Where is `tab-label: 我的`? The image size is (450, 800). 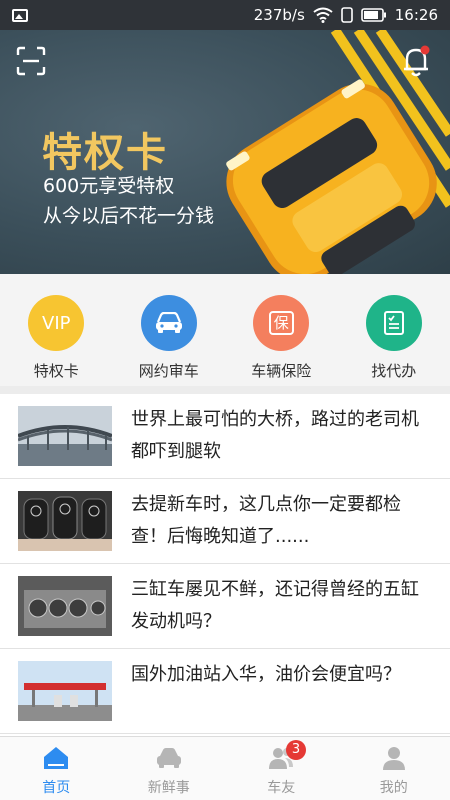 tab-label: 我的 is located at coordinates (393, 788).